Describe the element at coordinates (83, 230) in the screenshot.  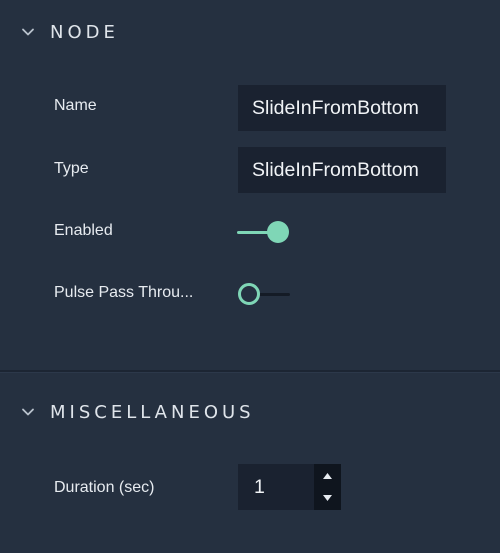
I see `enabled-label: Enabled` at that location.